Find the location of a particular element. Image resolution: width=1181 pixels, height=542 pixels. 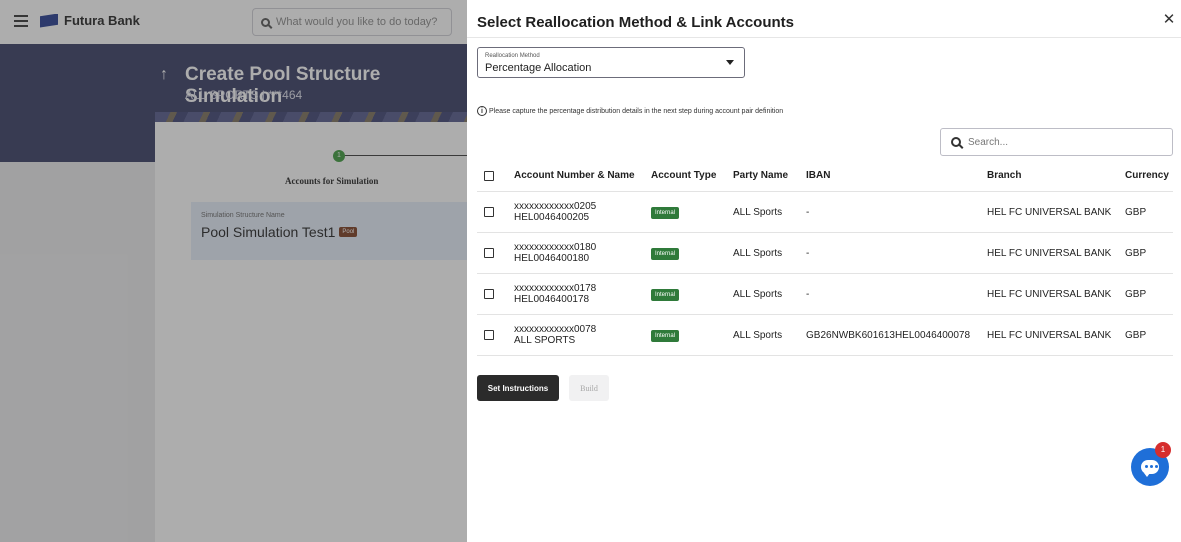

account-name: HEL0046400178 is located at coordinates (552, 299).